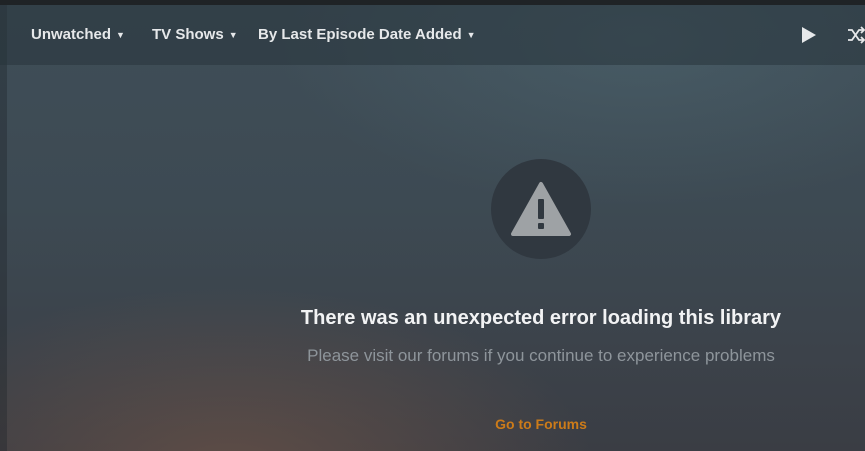 This screenshot has width=865, height=451. Describe the element at coordinates (855, 35) in the screenshot. I see `shuffle-icon` at that location.